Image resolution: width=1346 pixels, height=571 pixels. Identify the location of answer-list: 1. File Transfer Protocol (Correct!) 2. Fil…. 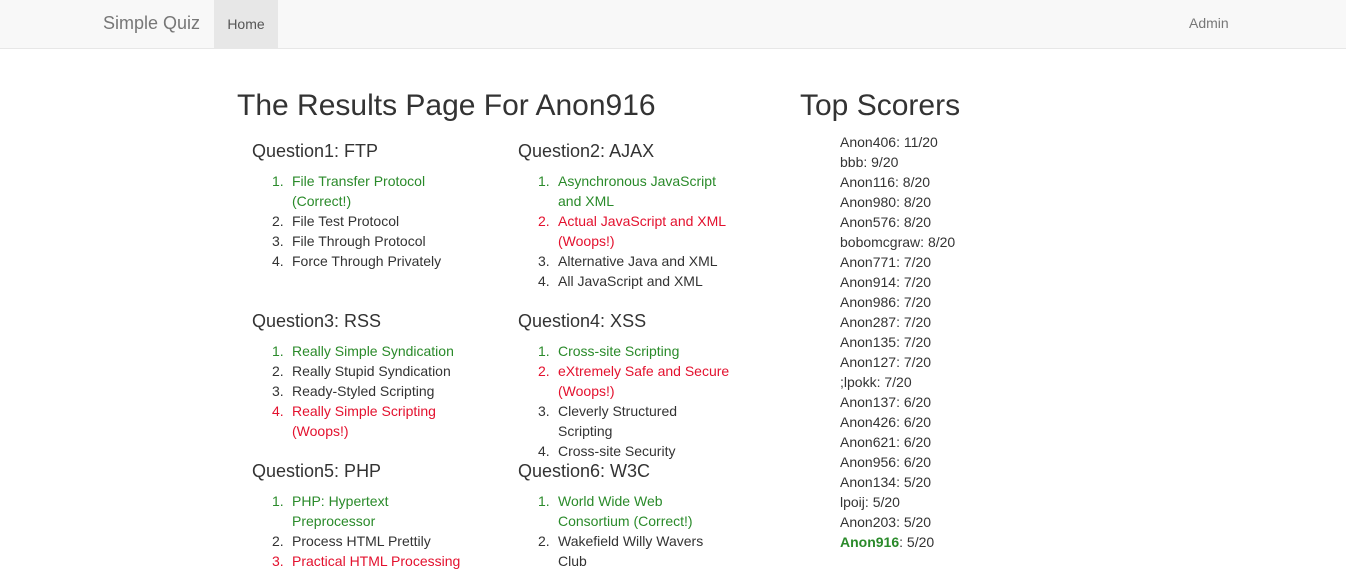
(360, 221).